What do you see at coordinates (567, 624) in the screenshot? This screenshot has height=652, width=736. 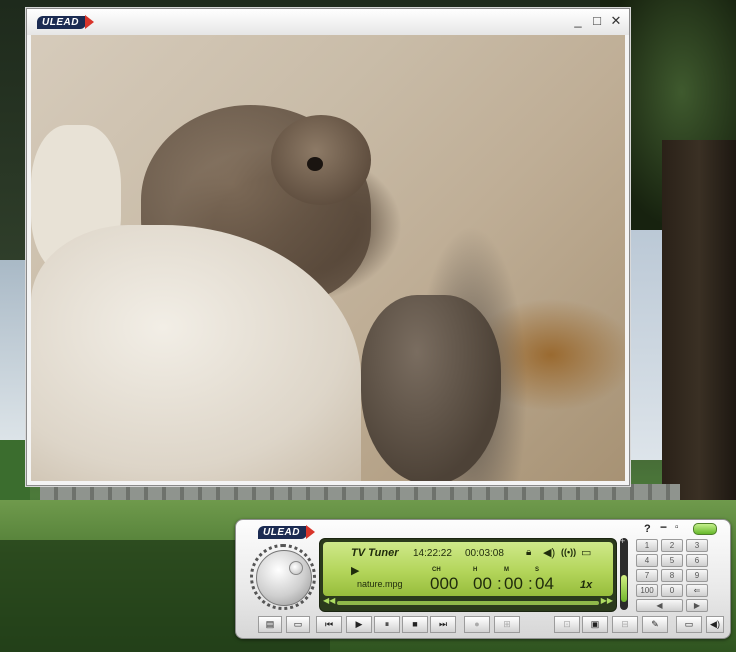 I see `snapshot-button: ⊡` at bounding box center [567, 624].